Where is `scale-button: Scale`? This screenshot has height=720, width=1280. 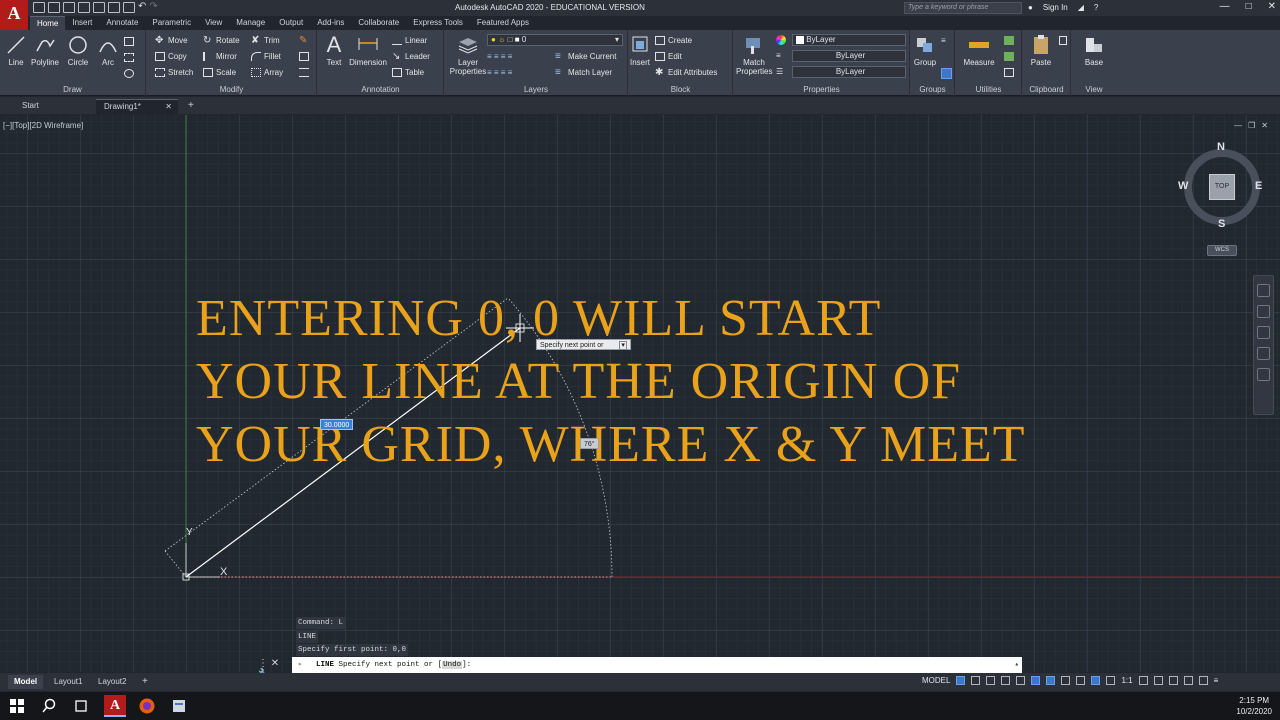 scale-button: Scale is located at coordinates (219, 72).